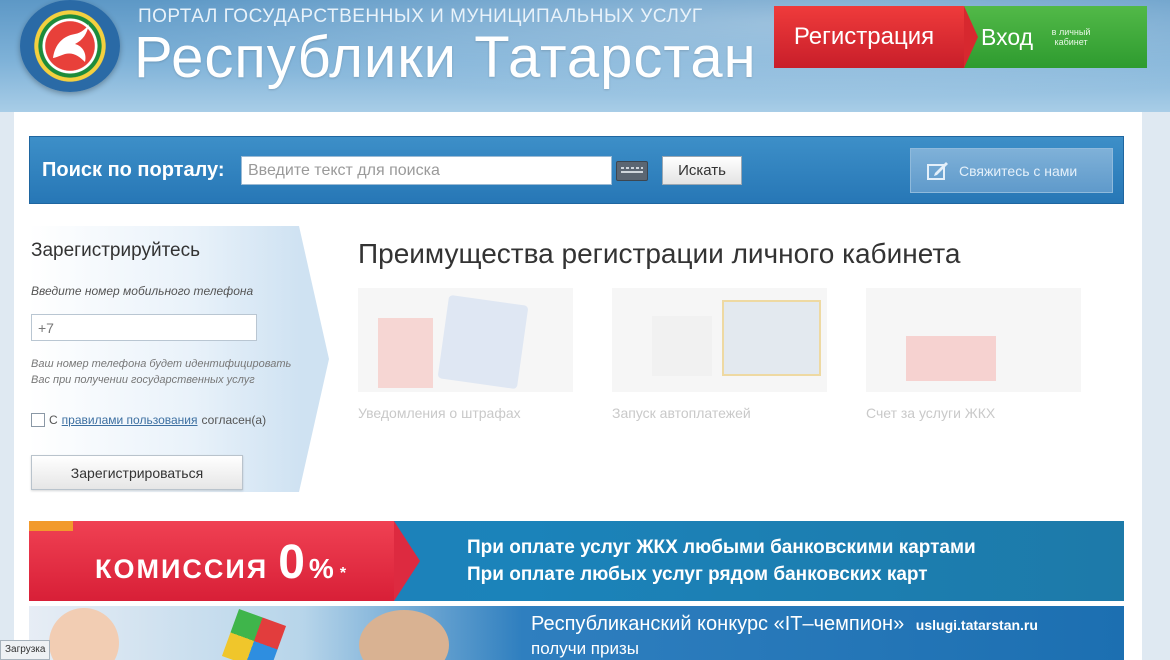 This screenshot has width=1170, height=660. I want to click on portal-title: Республики Татарстан, so click(445, 57).